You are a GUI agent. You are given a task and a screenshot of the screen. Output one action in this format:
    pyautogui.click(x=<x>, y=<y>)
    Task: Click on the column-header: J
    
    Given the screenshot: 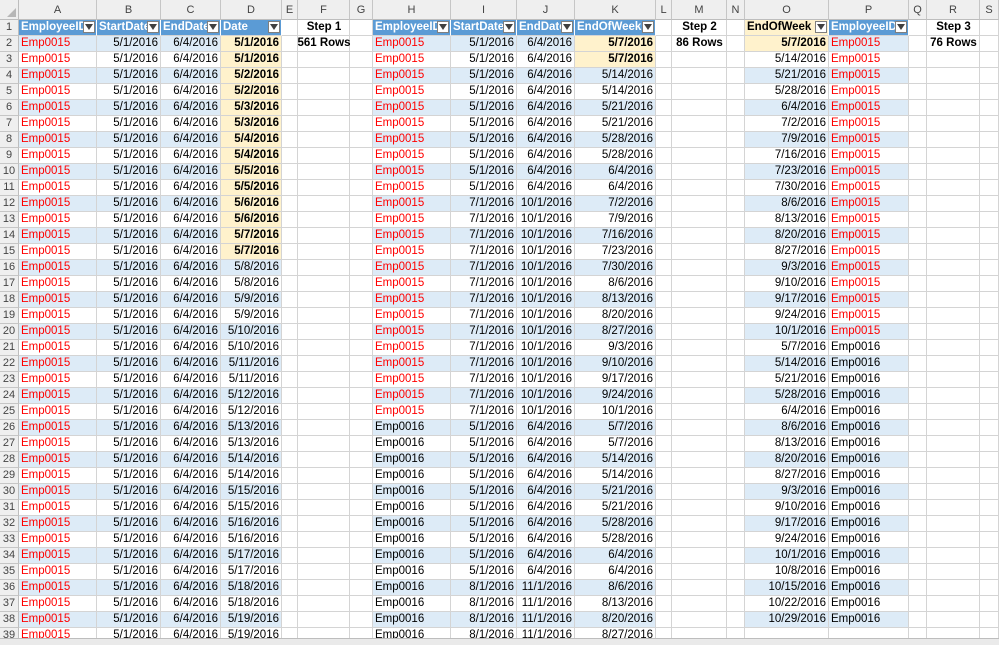 What is the action you would take?
    pyautogui.click(x=546, y=10)
    